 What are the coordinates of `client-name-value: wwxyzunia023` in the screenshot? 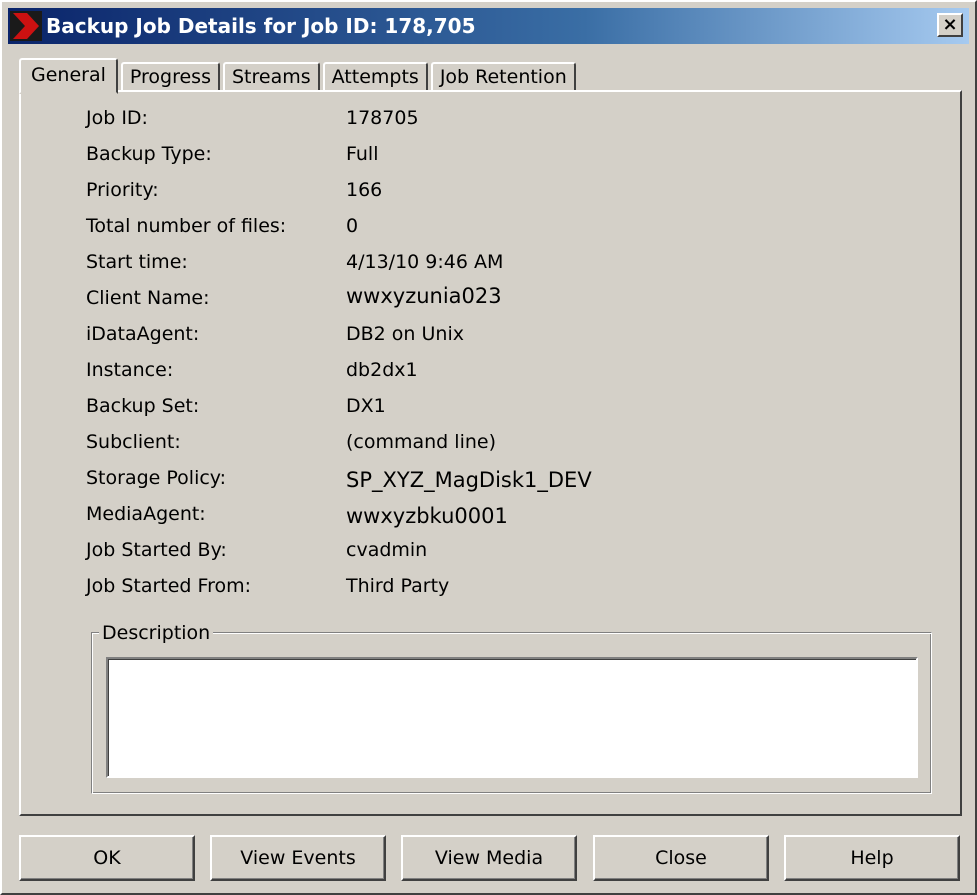 It's located at (424, 296).